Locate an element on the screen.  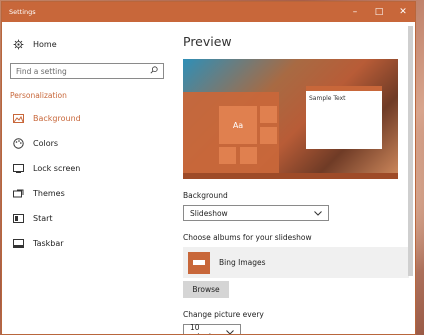
maximize-button: □ is located at coordinates (379, 12).